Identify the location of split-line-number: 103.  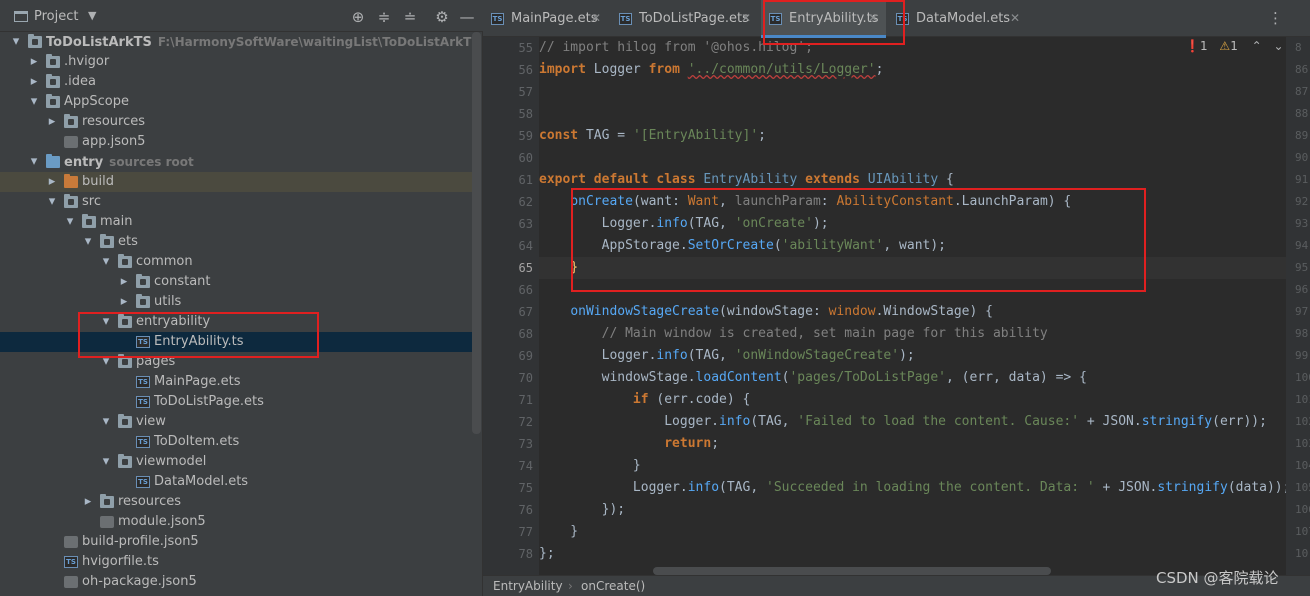
(1302, 443).